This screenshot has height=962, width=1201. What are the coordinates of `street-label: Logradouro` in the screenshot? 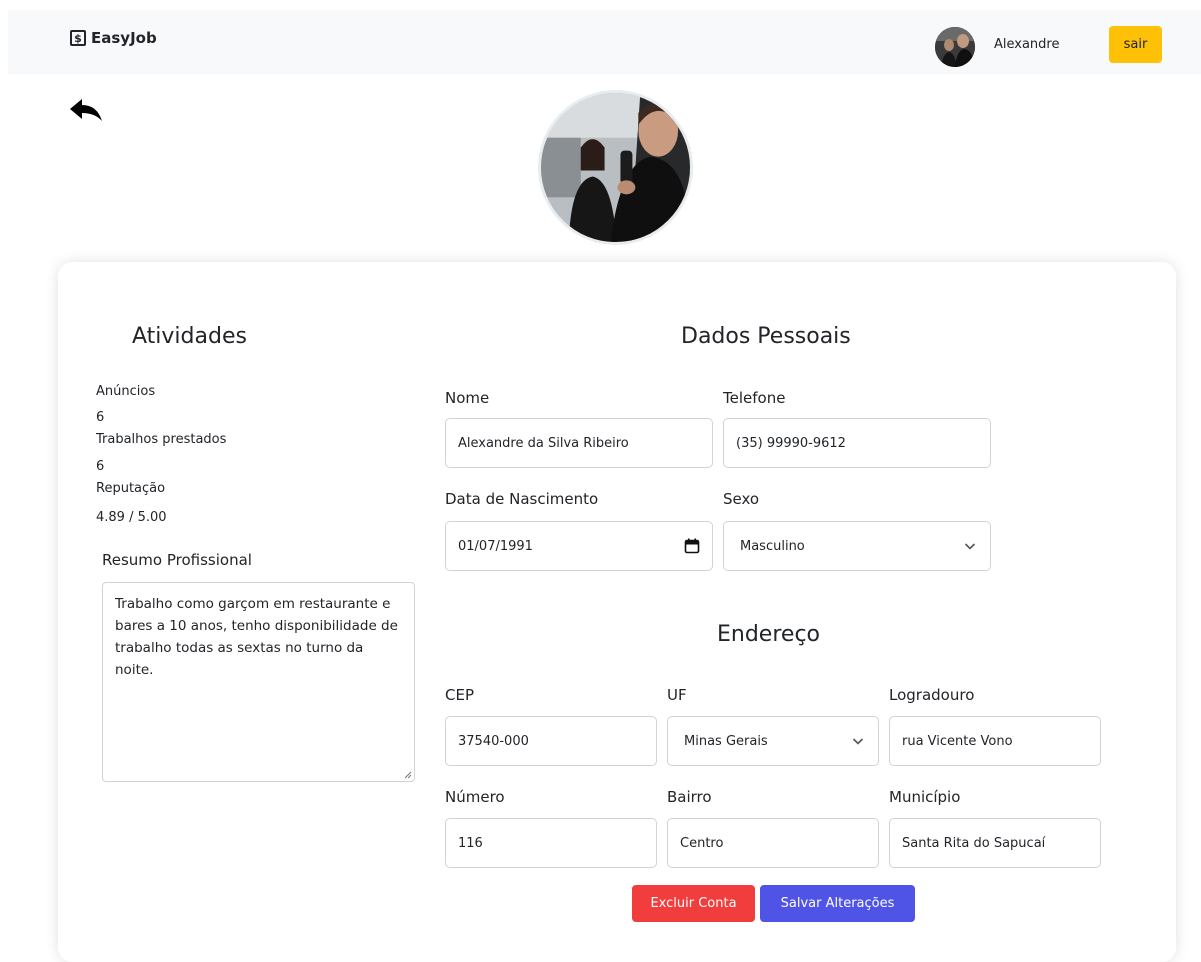 It's located at (932, 695).